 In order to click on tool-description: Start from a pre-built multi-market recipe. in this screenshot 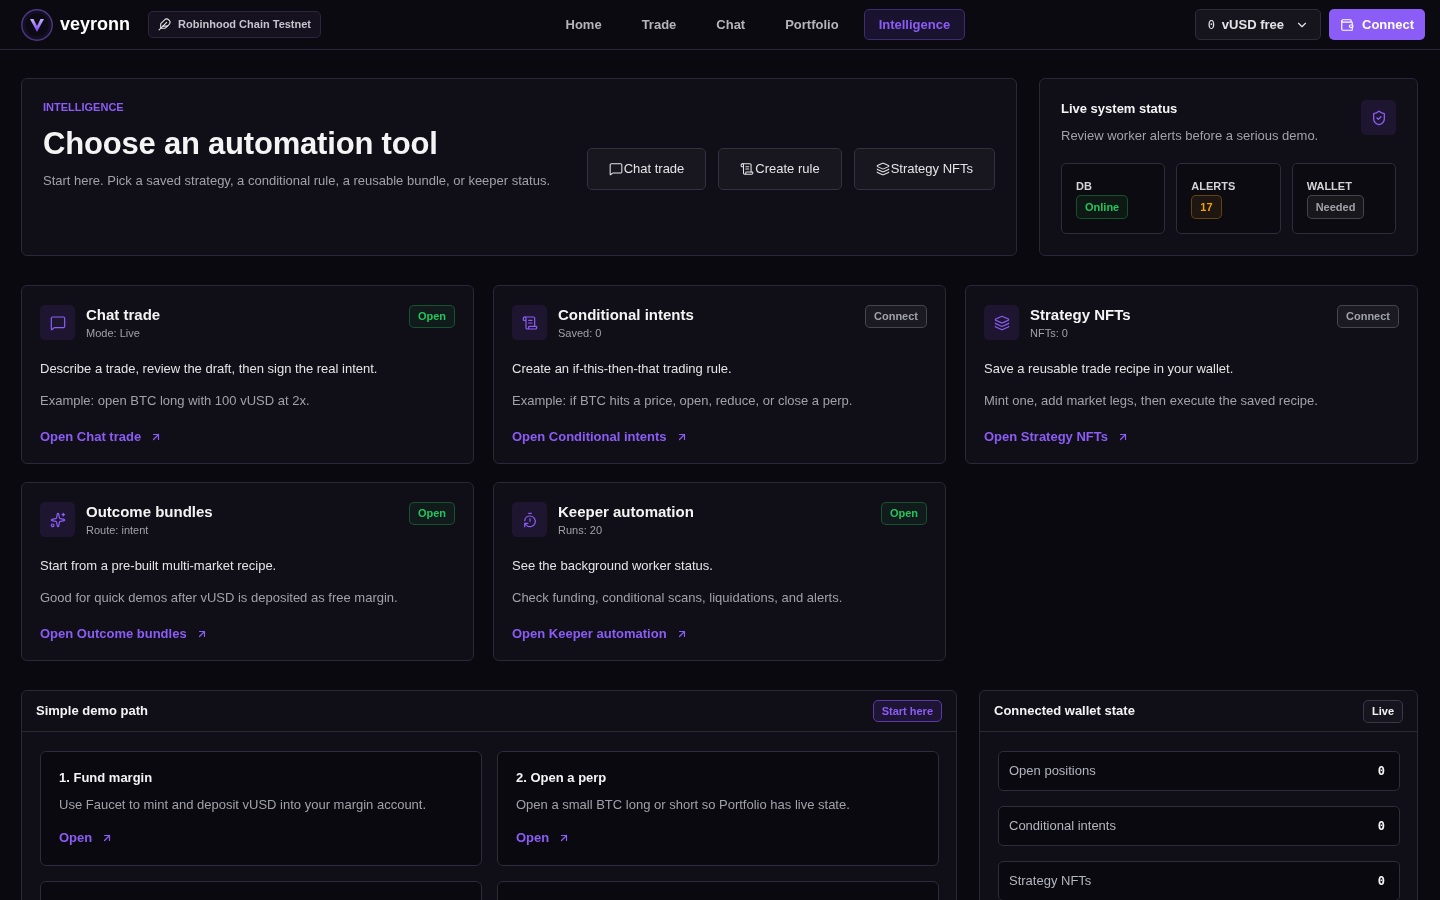, I will do `click(159, 566)`.